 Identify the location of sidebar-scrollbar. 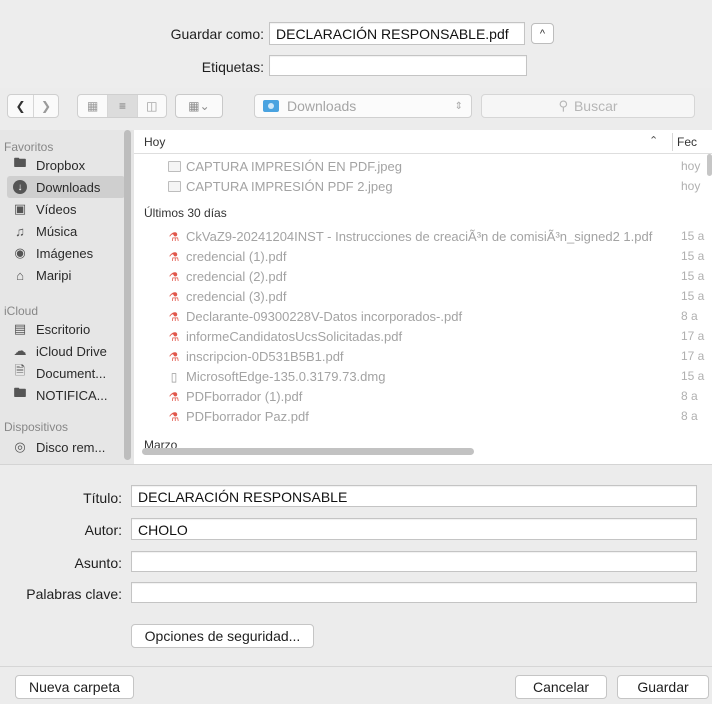
(127, 297).